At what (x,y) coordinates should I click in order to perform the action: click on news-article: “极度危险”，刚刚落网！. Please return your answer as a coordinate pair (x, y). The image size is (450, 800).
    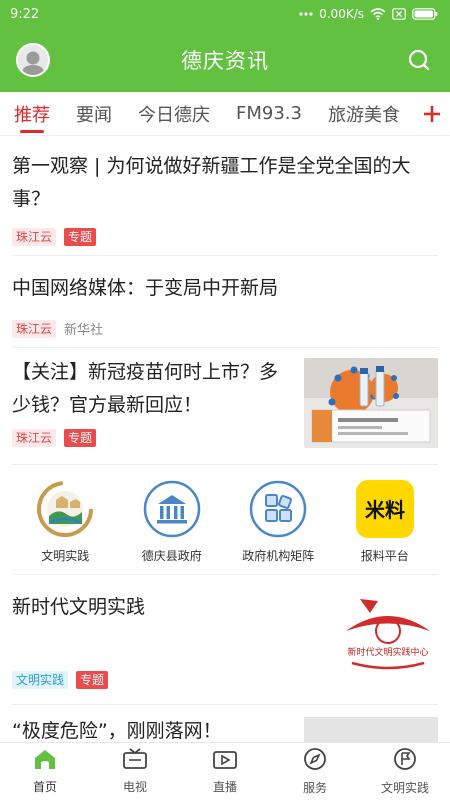
    Looking at the image, I should click on (225, 725).